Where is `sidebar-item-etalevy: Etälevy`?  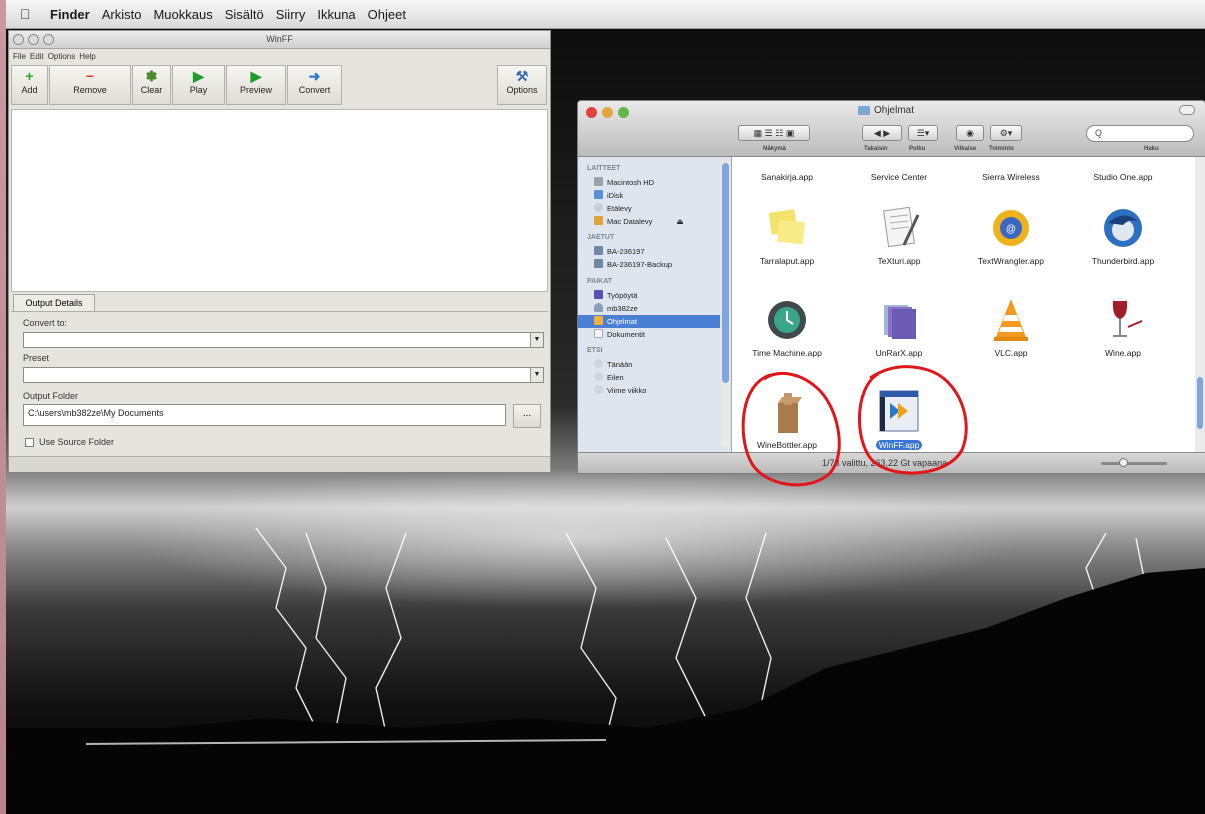 sidebar-item-etalevy: Etälevy is located at coordinates (613, 209).